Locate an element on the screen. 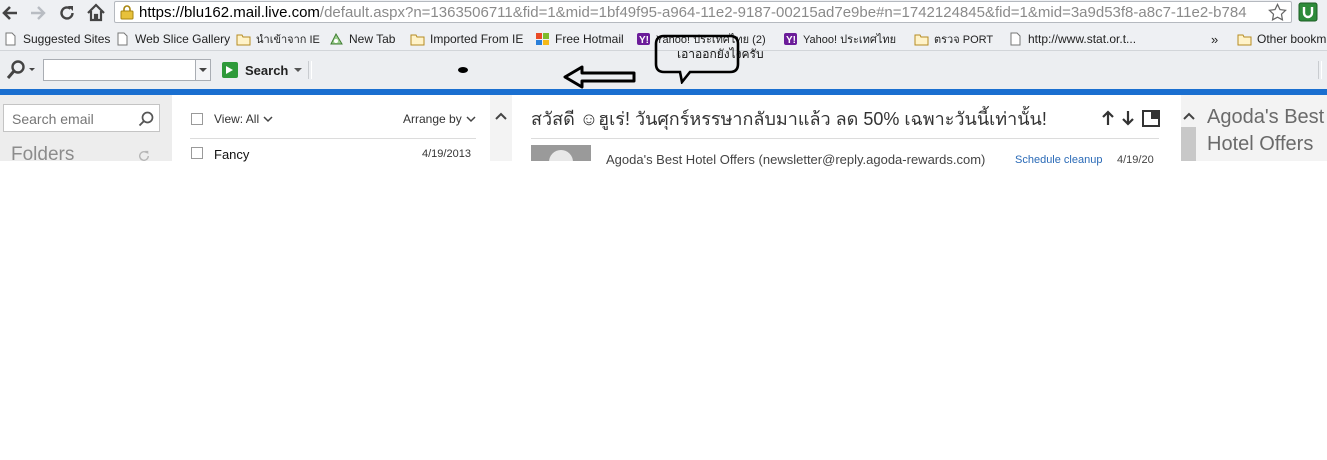  annotation-arrow is located at coordinates (599, 77).